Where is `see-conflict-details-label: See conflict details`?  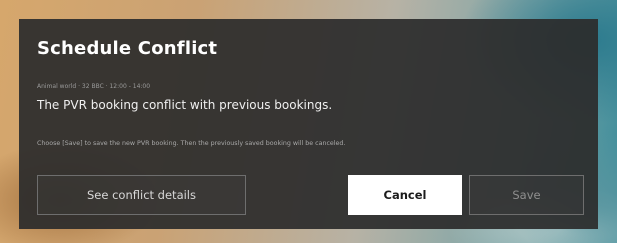
see-conflict-details-label: See conflict details is located at coordinates (141, 195).